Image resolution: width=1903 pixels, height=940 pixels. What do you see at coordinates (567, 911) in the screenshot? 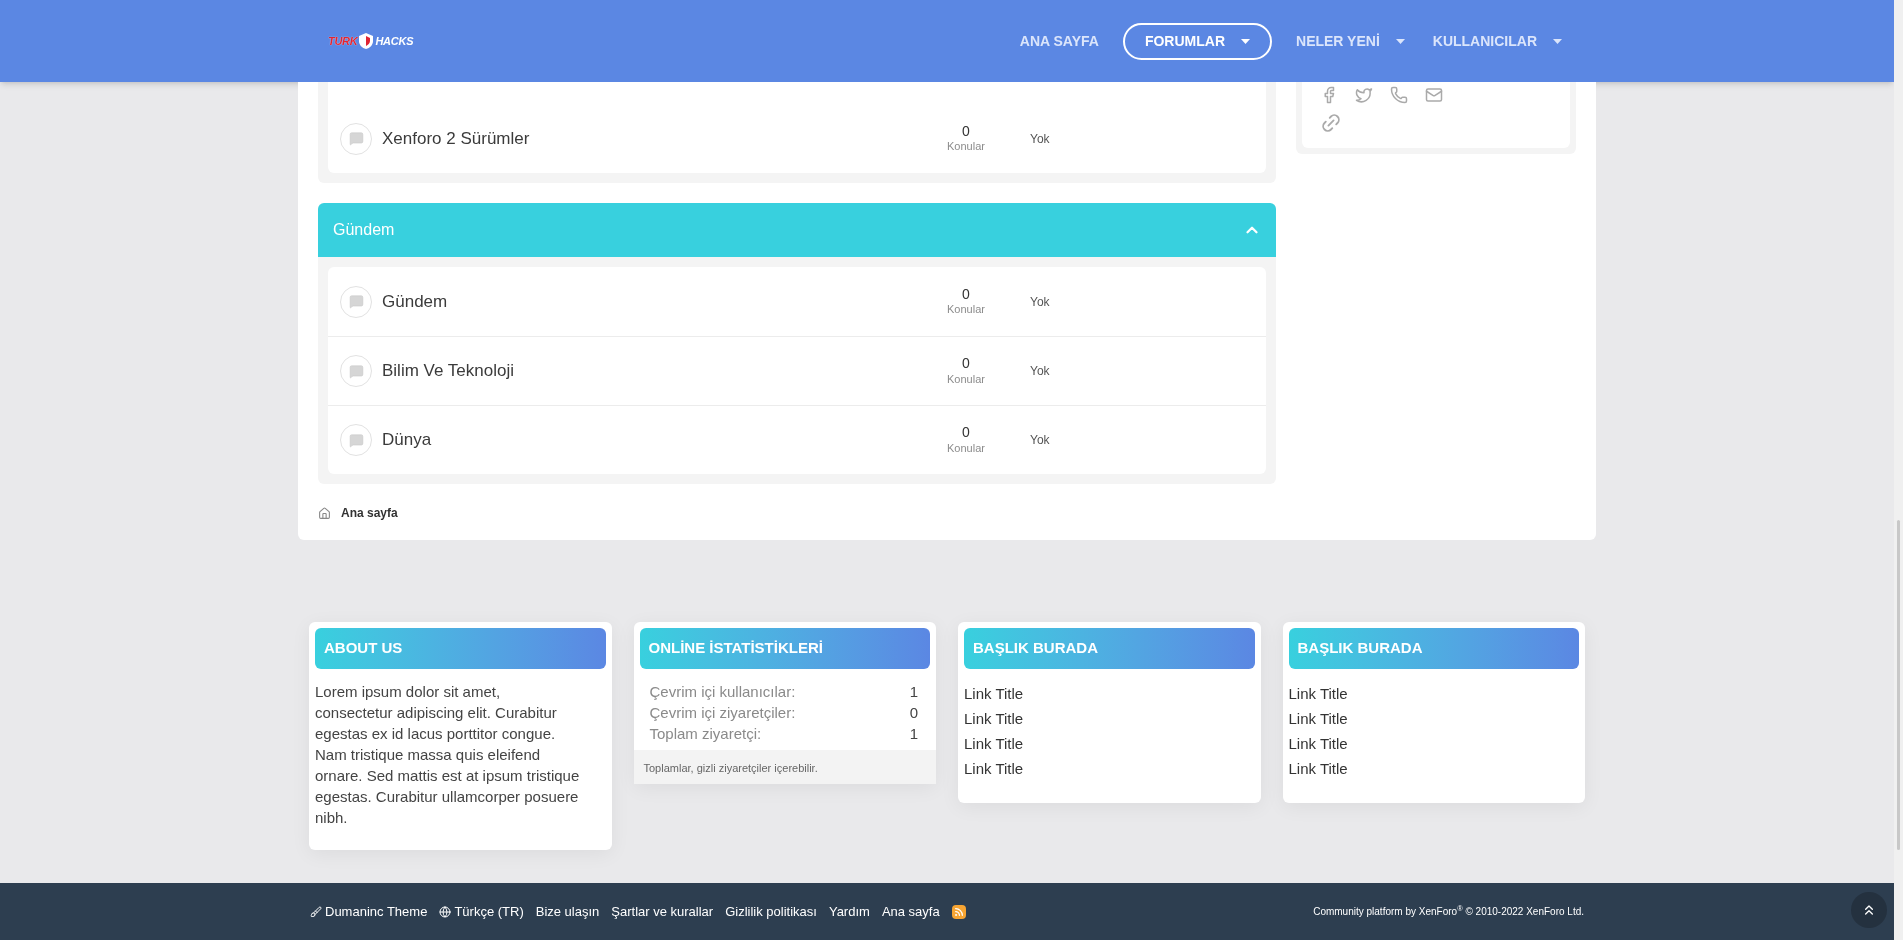
I see `footer-nav-link: Bize ulaşın` at bounding box center [567, 911].